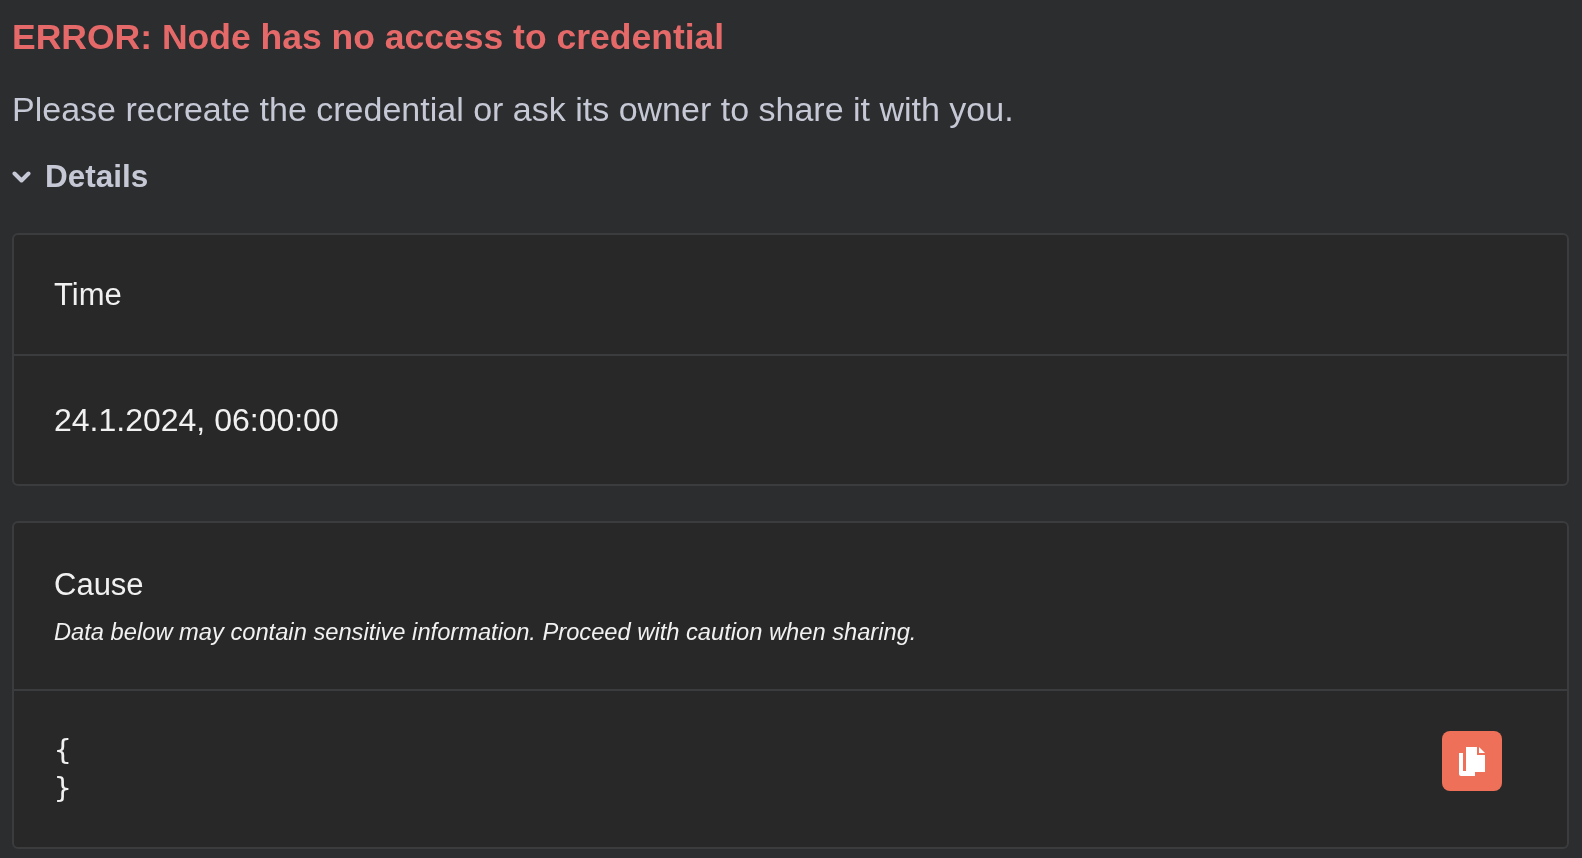 The height and width of the screenshot is (858, 1582). I want to click on error-description: Please recreate the credential or ask its owner to share it with you., so click(513, 109).